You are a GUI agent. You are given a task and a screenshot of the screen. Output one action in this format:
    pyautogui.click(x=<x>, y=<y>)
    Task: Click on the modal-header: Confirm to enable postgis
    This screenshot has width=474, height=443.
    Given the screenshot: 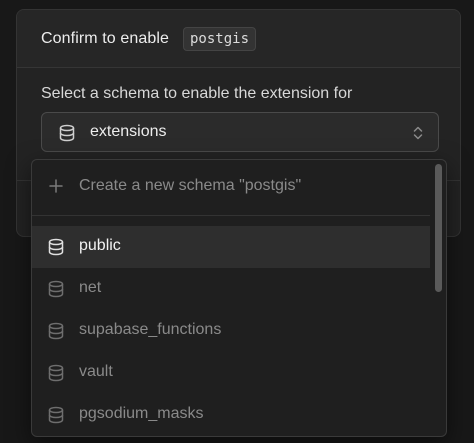 What is the action you would take?
    pyautogui.click(x=238, y=39)
    